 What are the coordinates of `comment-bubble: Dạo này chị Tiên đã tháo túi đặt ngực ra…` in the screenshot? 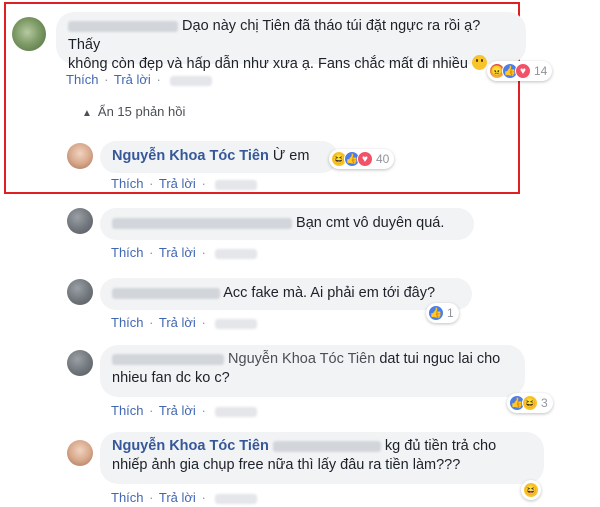 It's located at (291, 42).